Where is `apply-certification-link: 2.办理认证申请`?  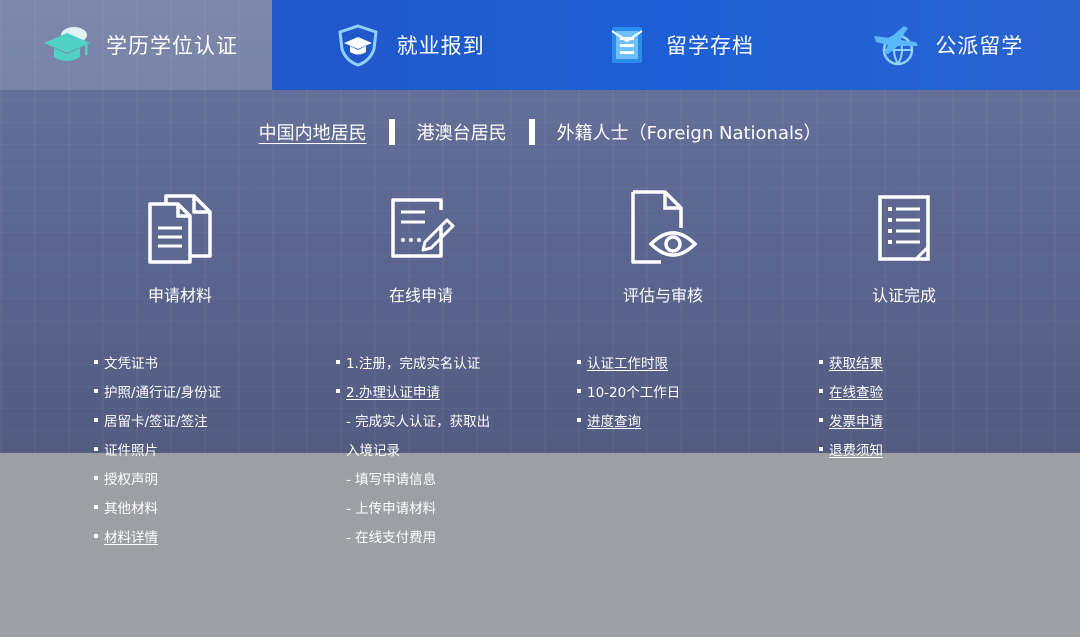 apply-certification-link: 2.办理认证申请 is located at coordinates (413, 393).